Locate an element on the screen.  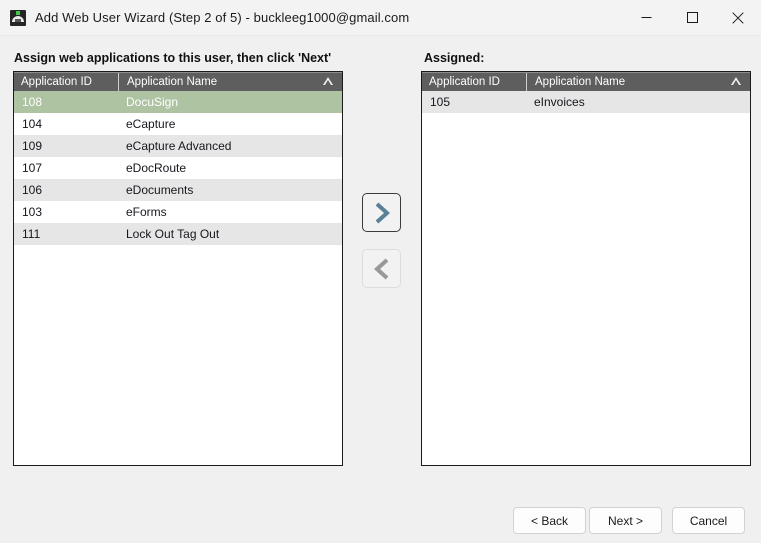
table-row: 111 Lock Out Tag Out is located at coordinates (178, 234).